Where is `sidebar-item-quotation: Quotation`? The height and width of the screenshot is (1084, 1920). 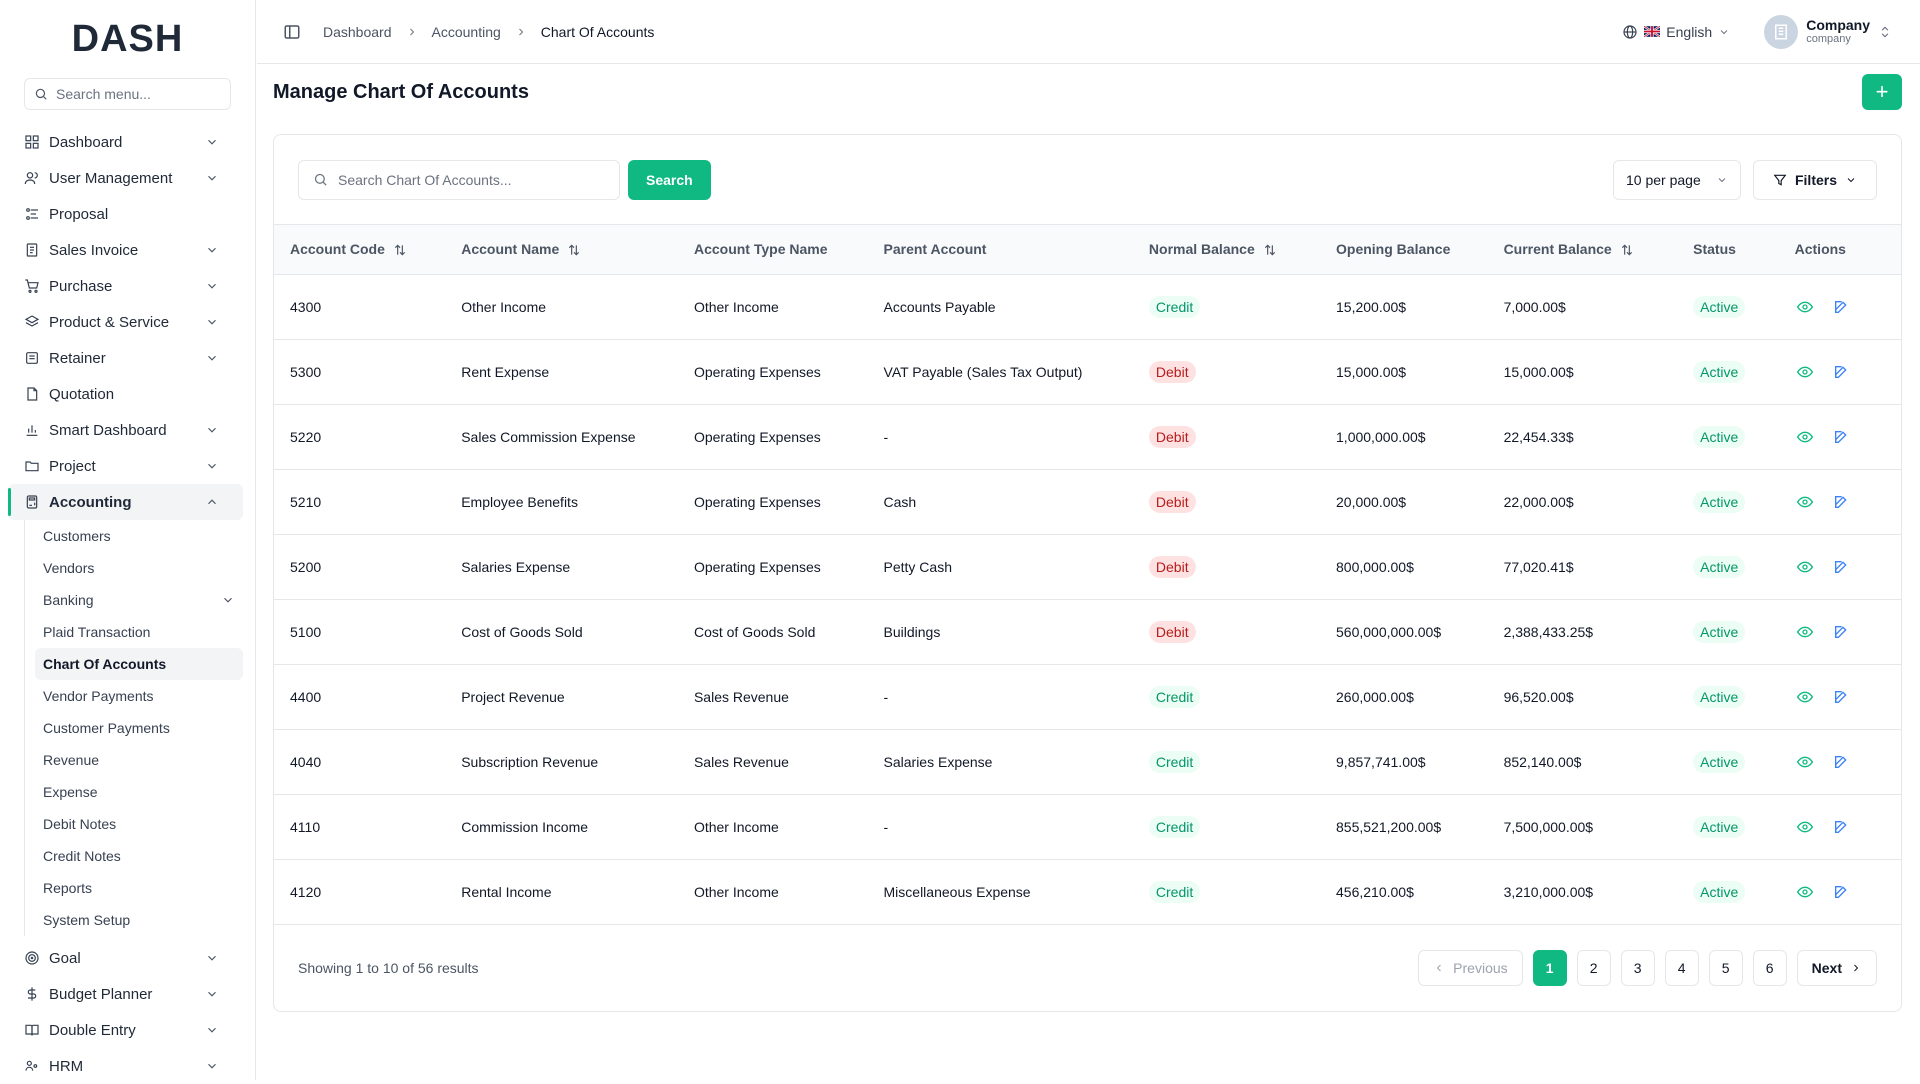
sidebar-item-quotation: Quotation is located at coordinates (125, 394).